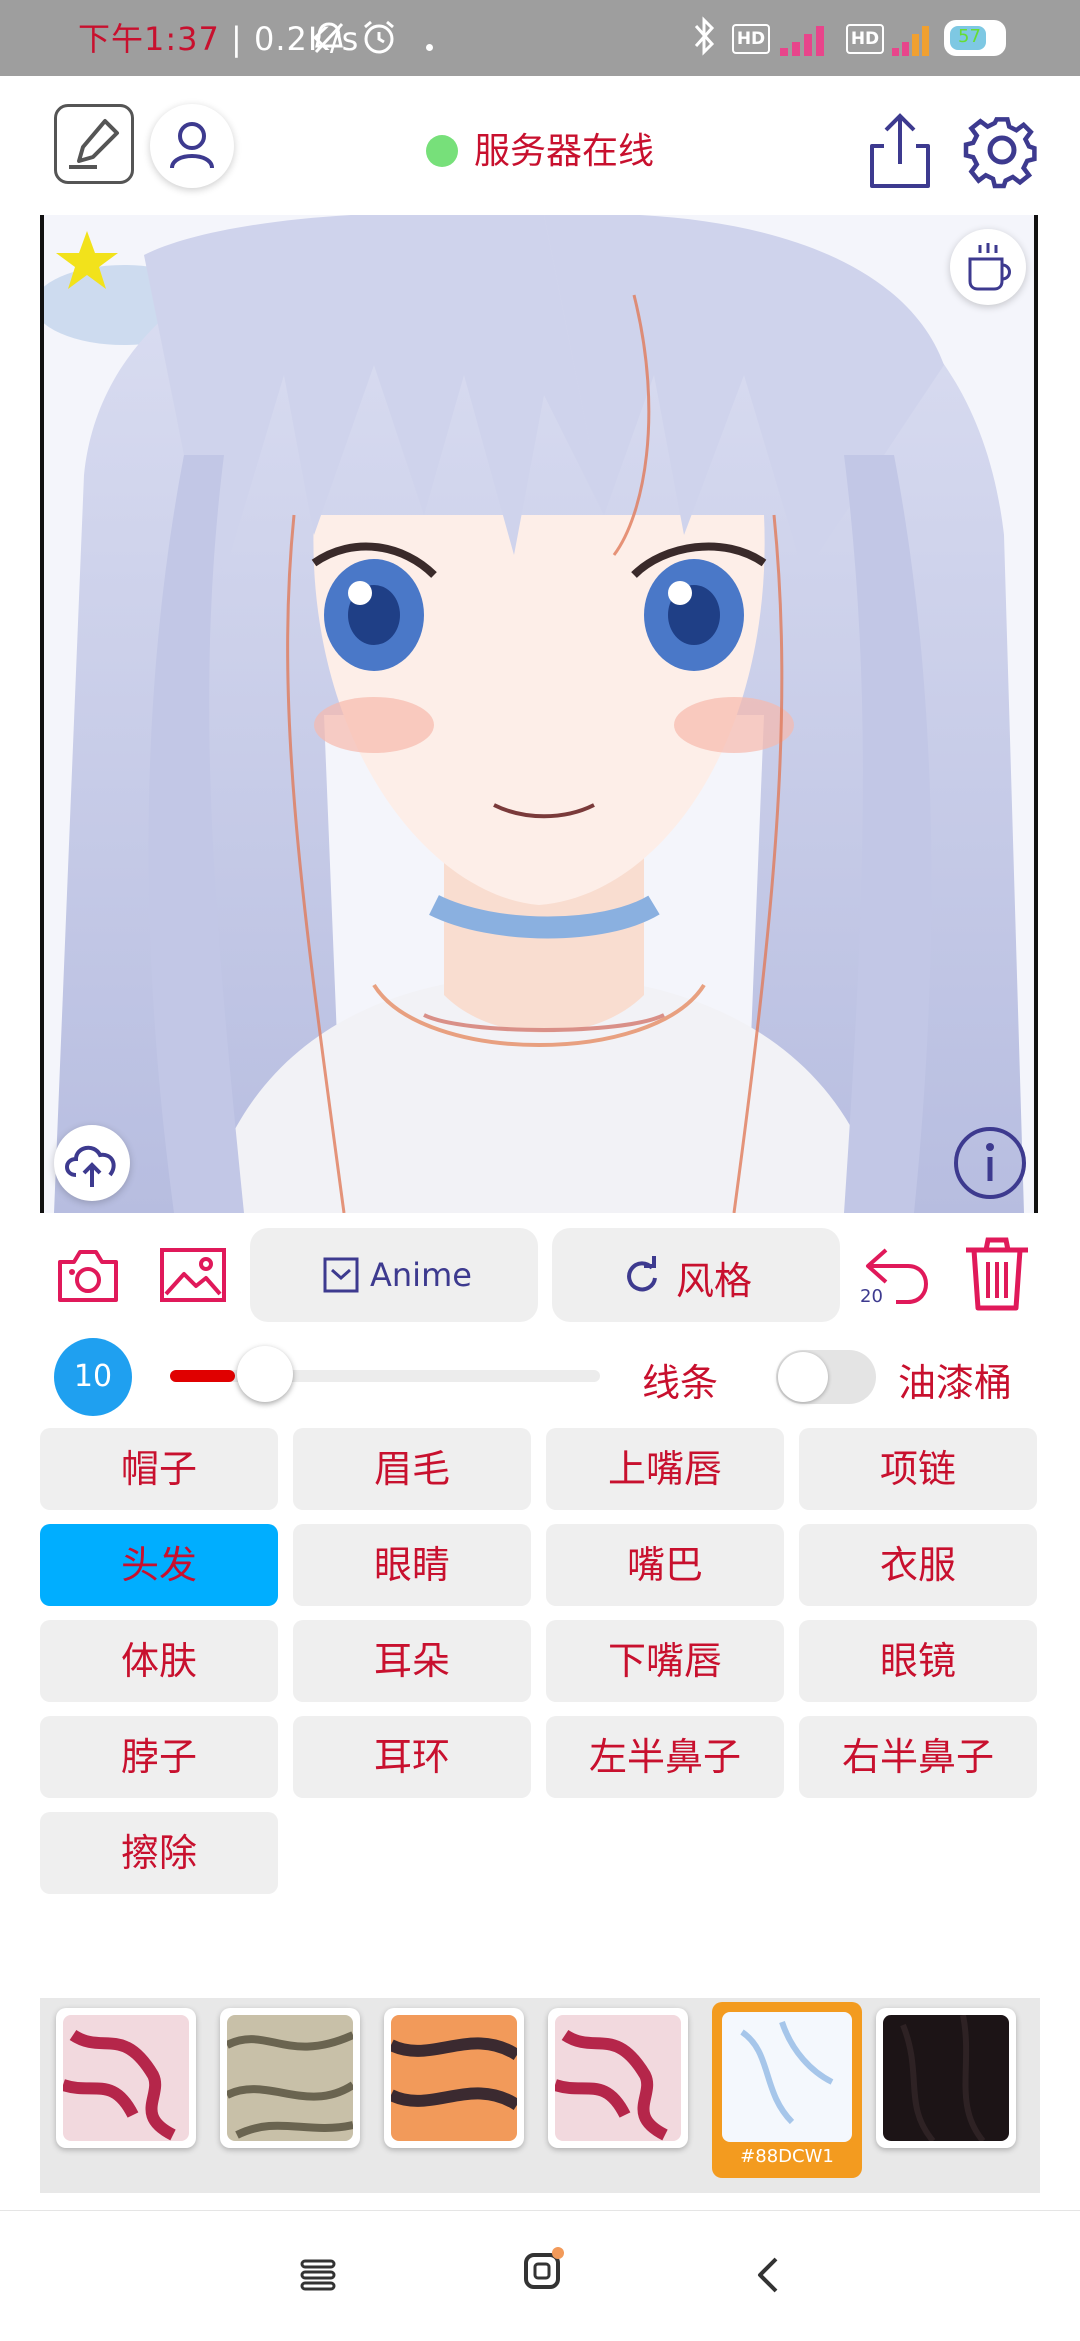 The height and width of the screenshot is (2341, 1080). Describe the element at coordinates (900, 151) in the screenshot. I see `share-icon` at that location.